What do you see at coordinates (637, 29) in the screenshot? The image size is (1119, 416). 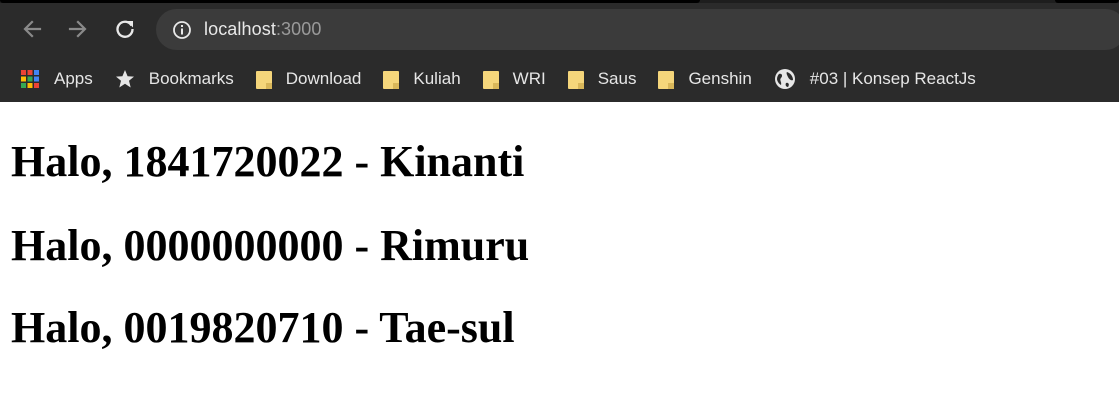 I see `address-bar: localhost:3000` at bounding box center [637, 29].